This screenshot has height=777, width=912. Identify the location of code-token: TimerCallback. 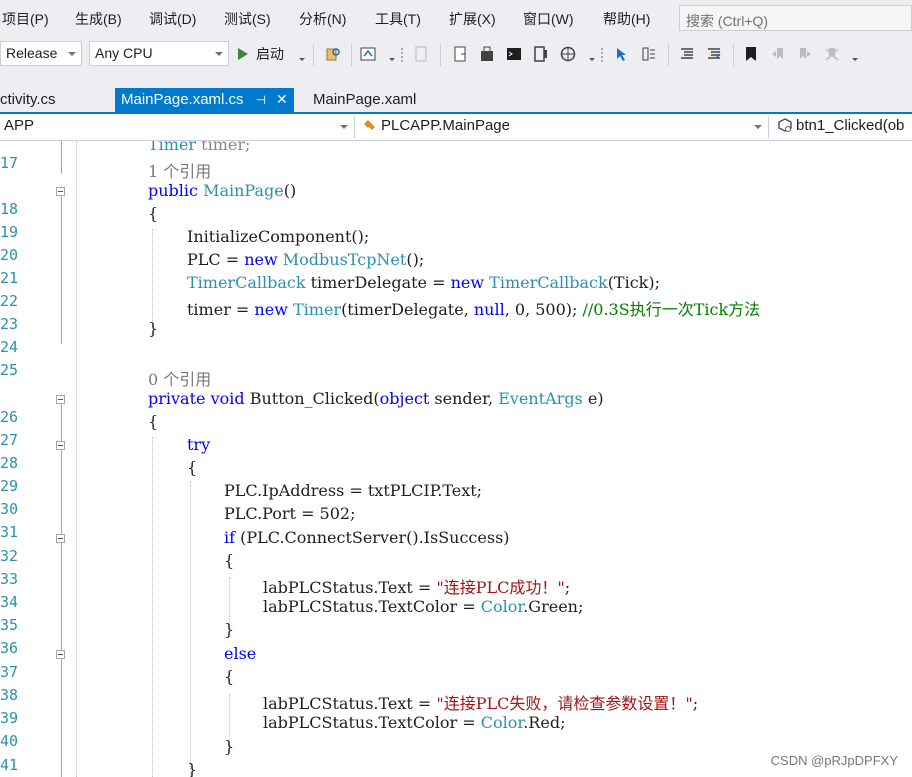
(548, 282).